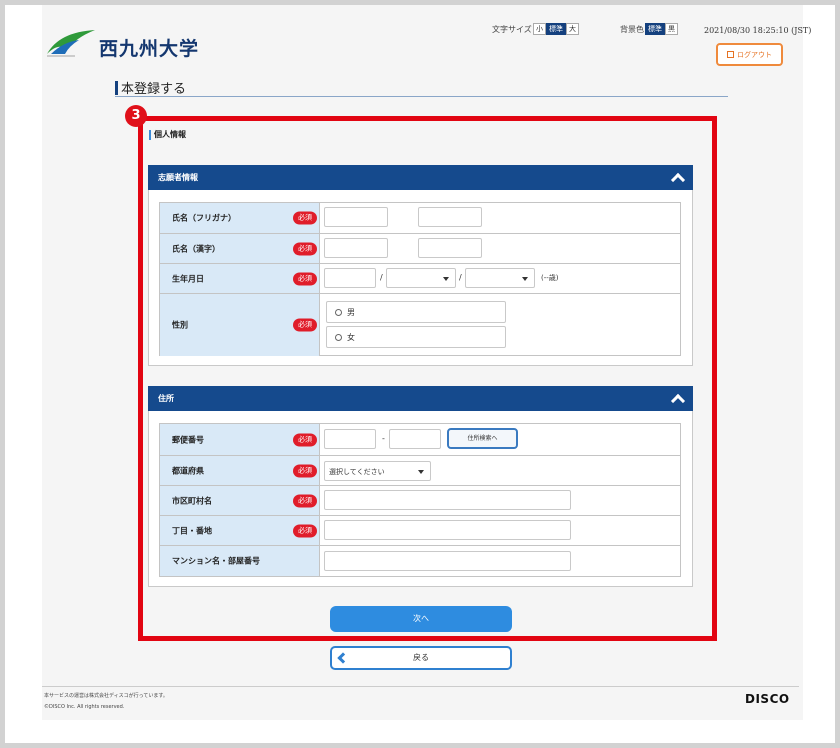 This screenshot has height=748, width=840. I want to click on gender-female-option: 女, so click(416, 337).